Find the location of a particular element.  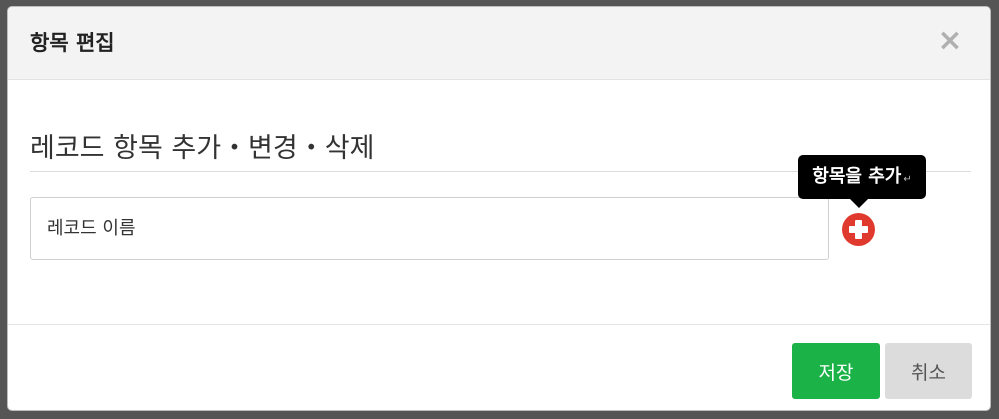

cancel-button: 취소 is located at coordinates (928, 371).